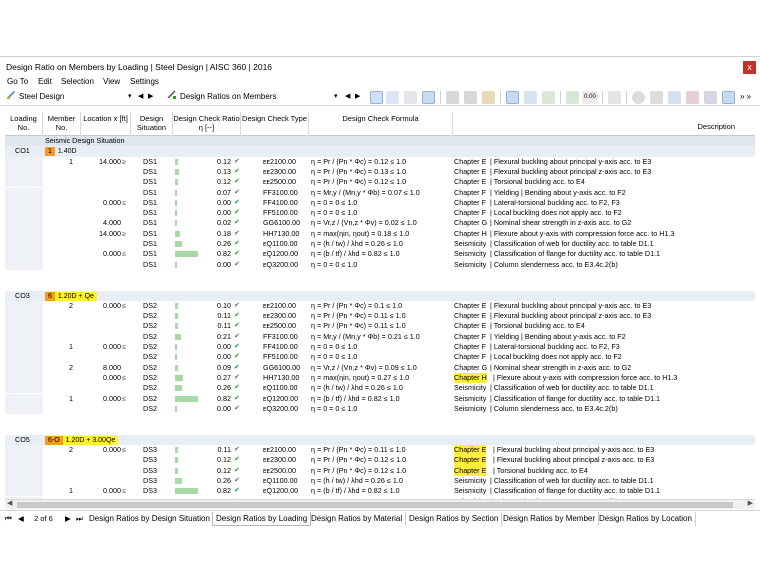 This screenshot has width=760, height=570. I want to click on prev-page-icon: ◀, so click(21, 518).